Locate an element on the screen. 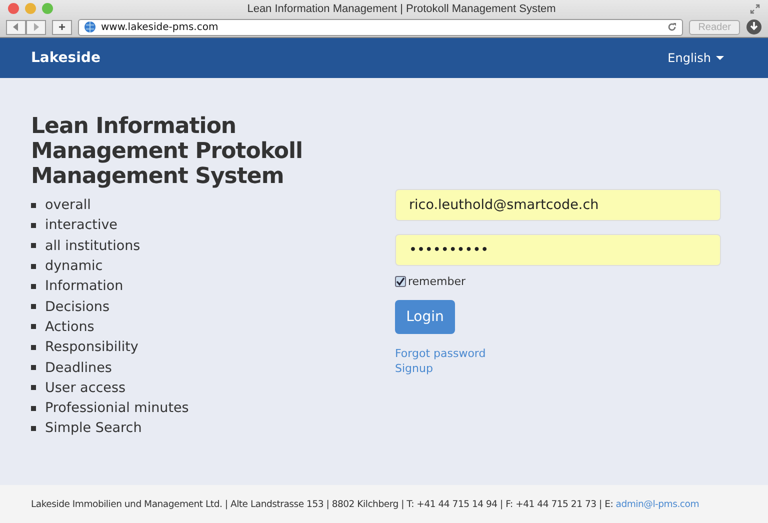 The image size is (768, 523). feature-item: Actions is located at coordinates (69, 326).